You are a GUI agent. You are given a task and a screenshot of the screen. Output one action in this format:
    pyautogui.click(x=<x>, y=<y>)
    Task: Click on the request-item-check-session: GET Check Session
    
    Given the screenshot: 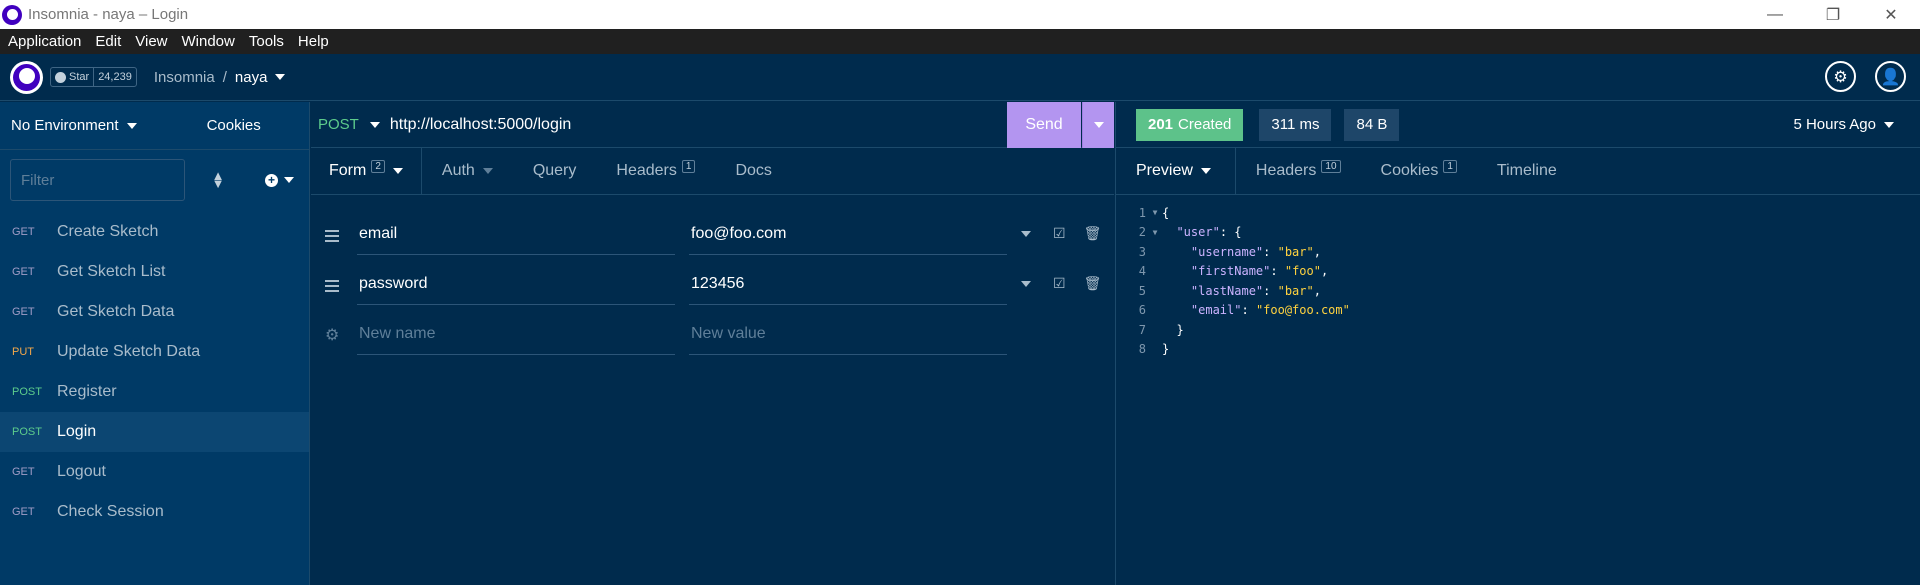 What is the action you would take?
    pyautogui.click(x=154, y=512)
    